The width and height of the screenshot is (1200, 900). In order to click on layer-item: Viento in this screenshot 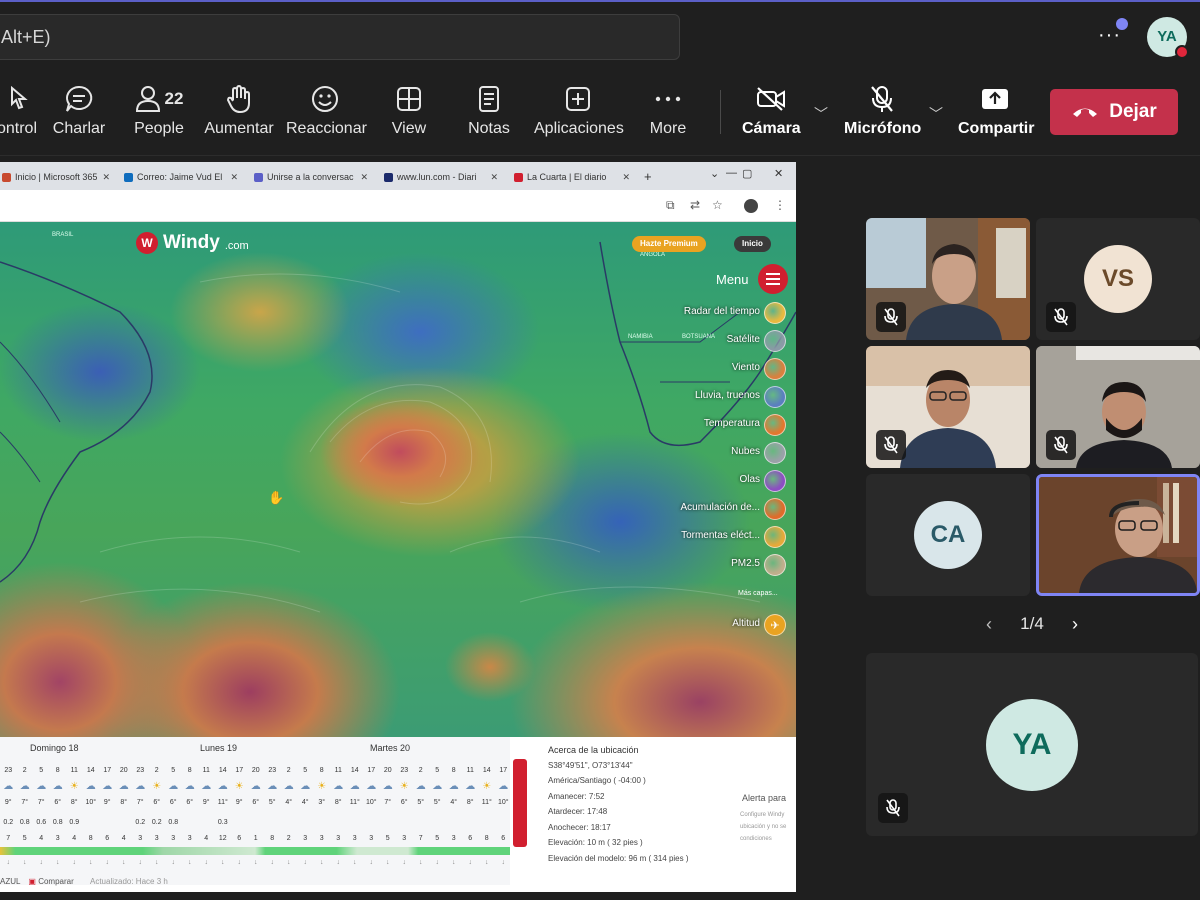, I will do `click(694, 369)`.